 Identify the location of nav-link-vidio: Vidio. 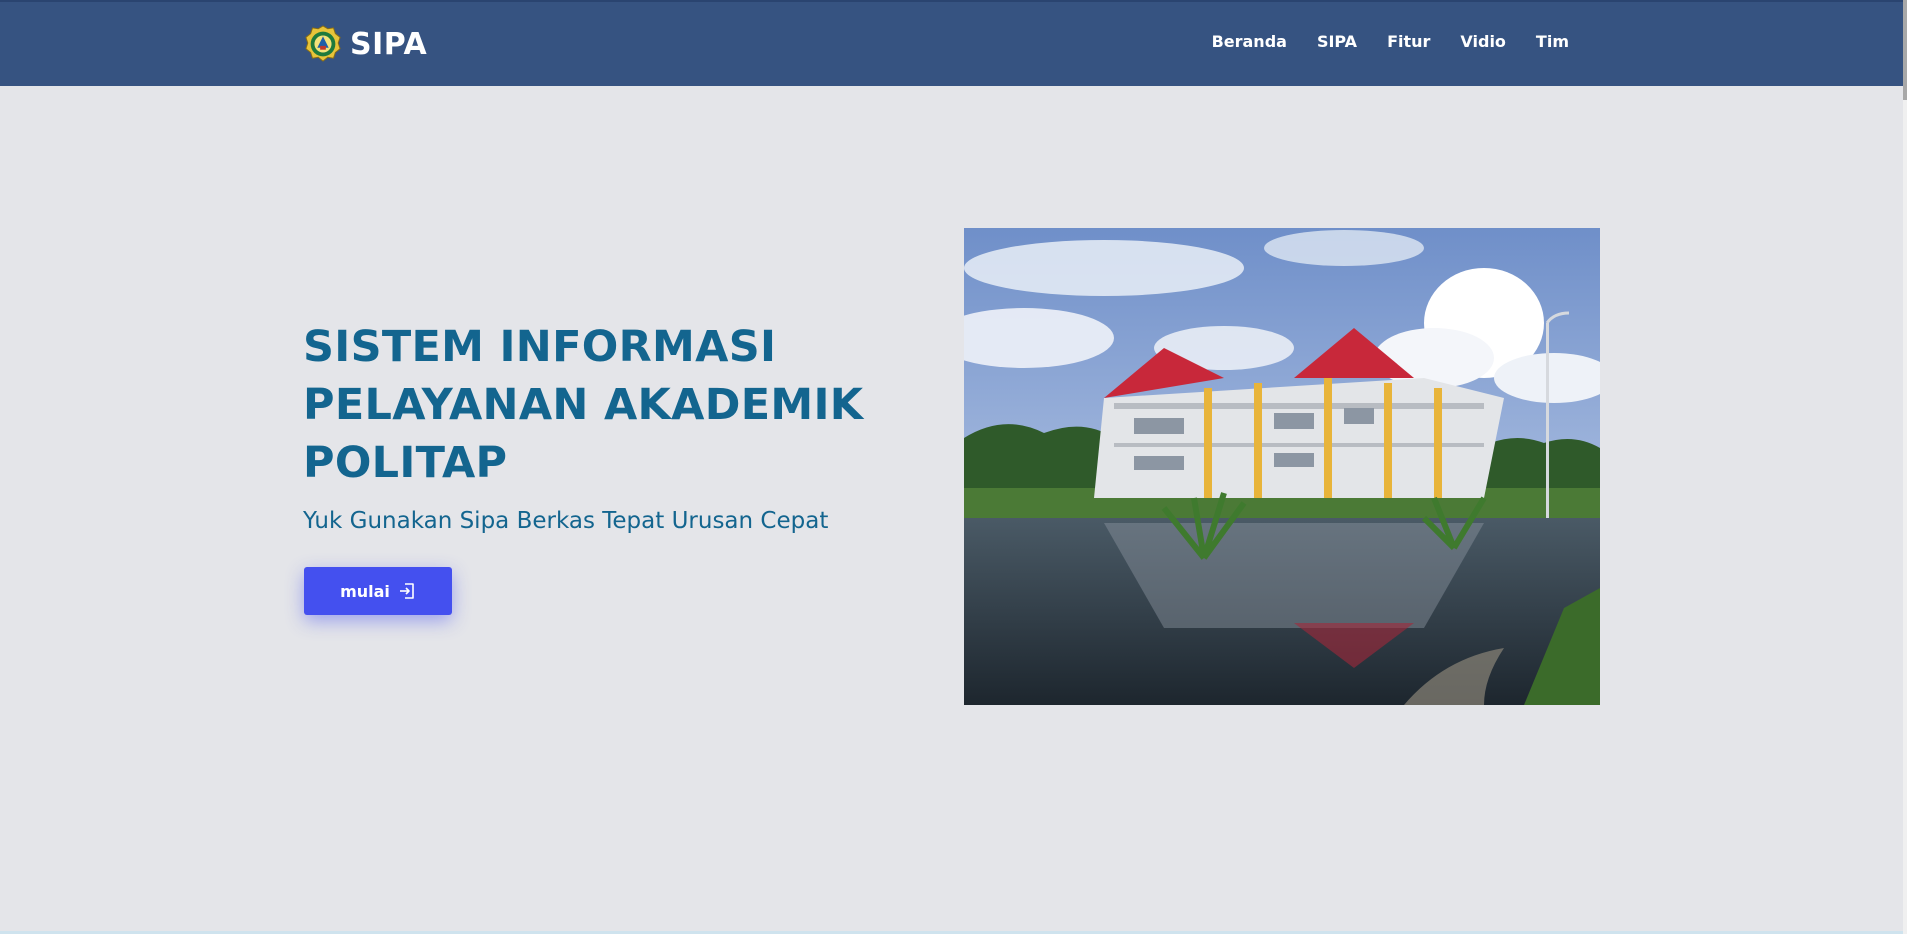
(1483, 41).